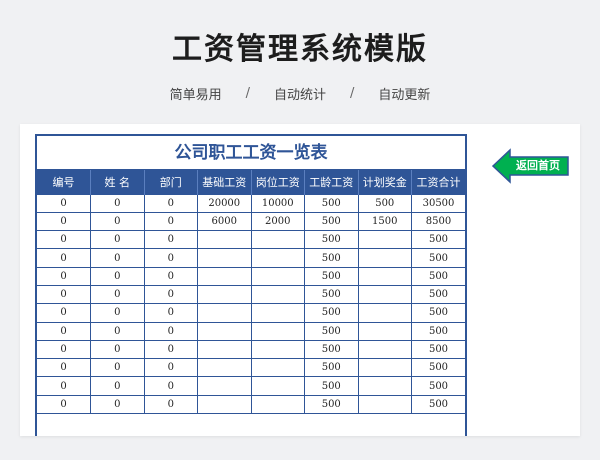 This screenshot has width=600, height=460. What do you see at coordinates (277, 203) in the screenshot?
I see `table-cell: 10000` at bounding box center [277, 203].